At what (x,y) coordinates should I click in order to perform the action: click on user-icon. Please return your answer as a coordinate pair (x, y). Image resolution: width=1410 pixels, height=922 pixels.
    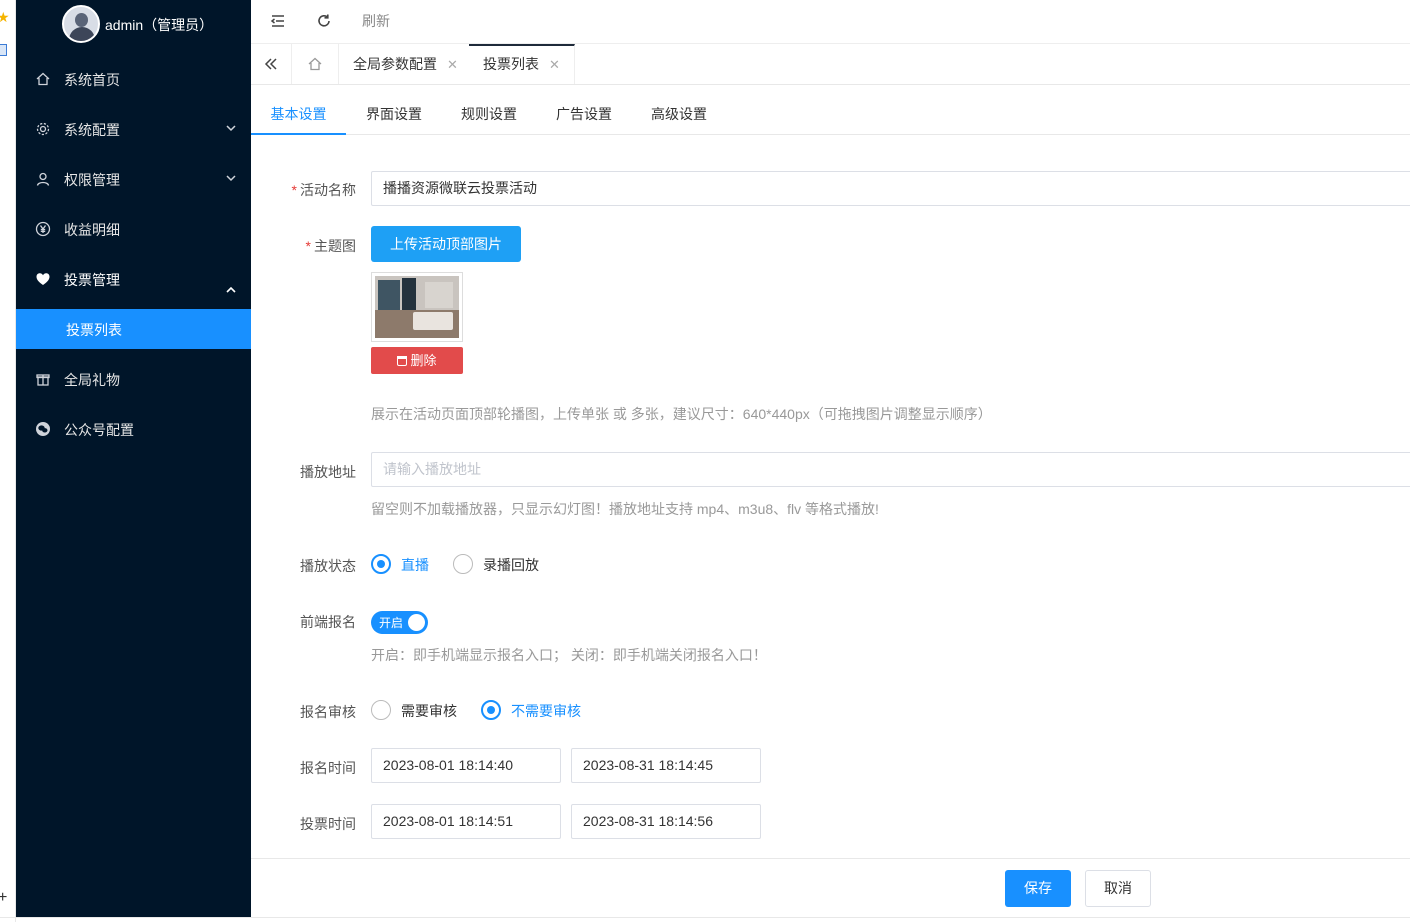
    Looking at the image, I should click on (43, 179).